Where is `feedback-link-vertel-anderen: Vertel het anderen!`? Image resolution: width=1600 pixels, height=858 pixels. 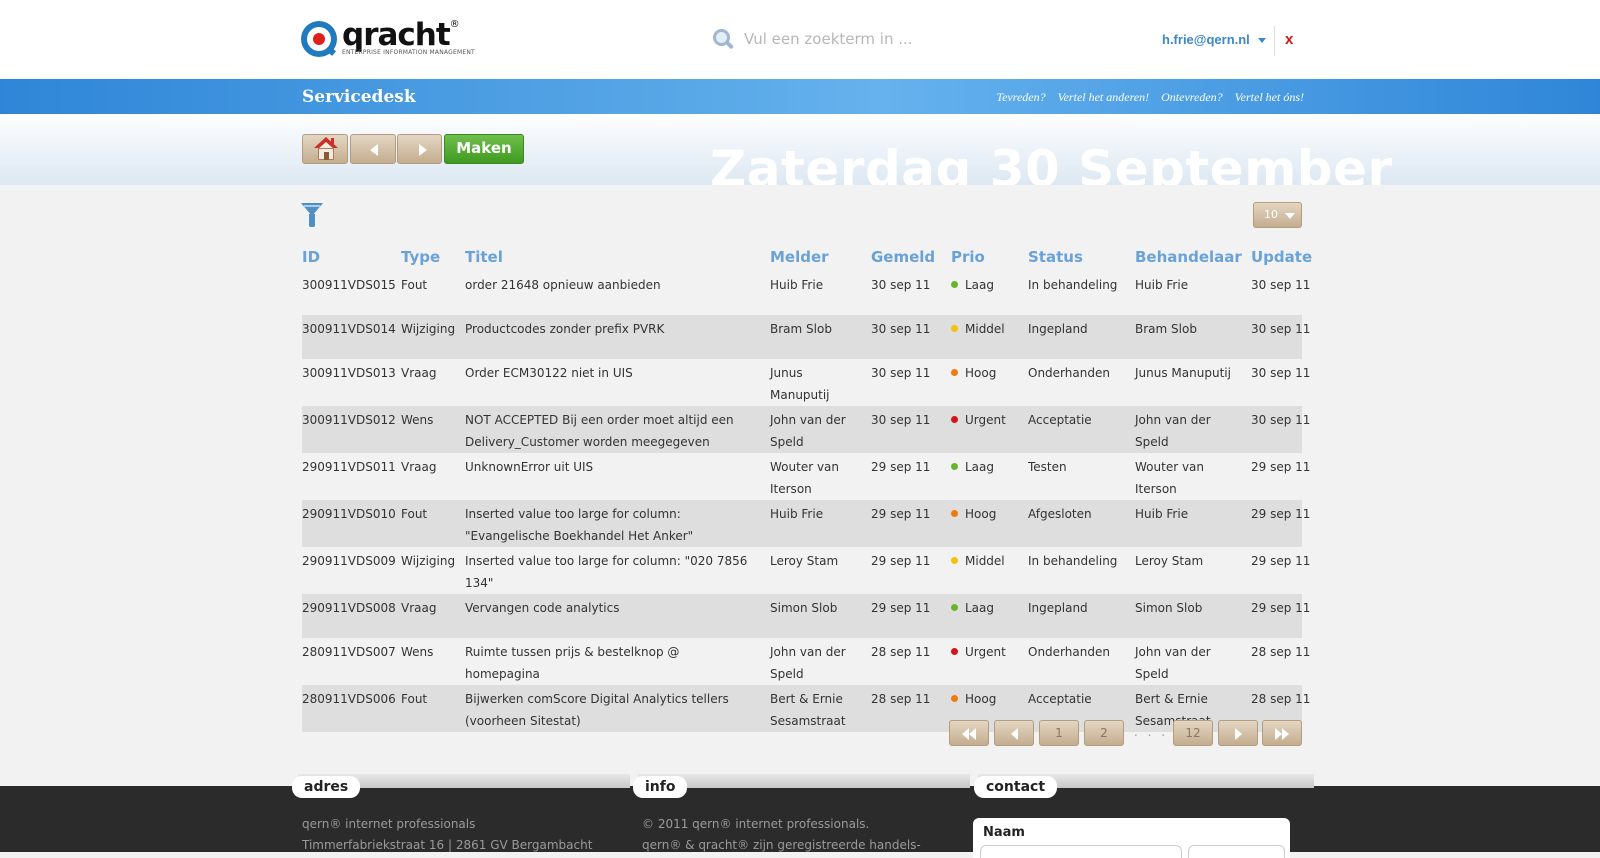 feedback-link-vertel-anderen: Vertel het anderen! is located at coordinates (1104, 97).